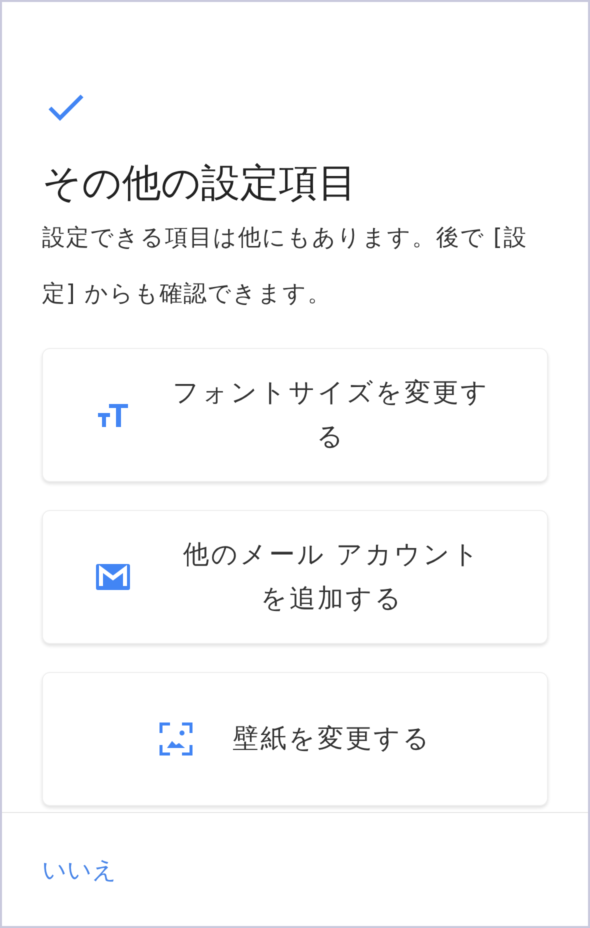 Image resolution: width=590 pixels, height=928 pixels. What do you see at coordinates (79, 870) in the screenshot?
I see `no-button: いいえ` at bounding box center [79, 870].